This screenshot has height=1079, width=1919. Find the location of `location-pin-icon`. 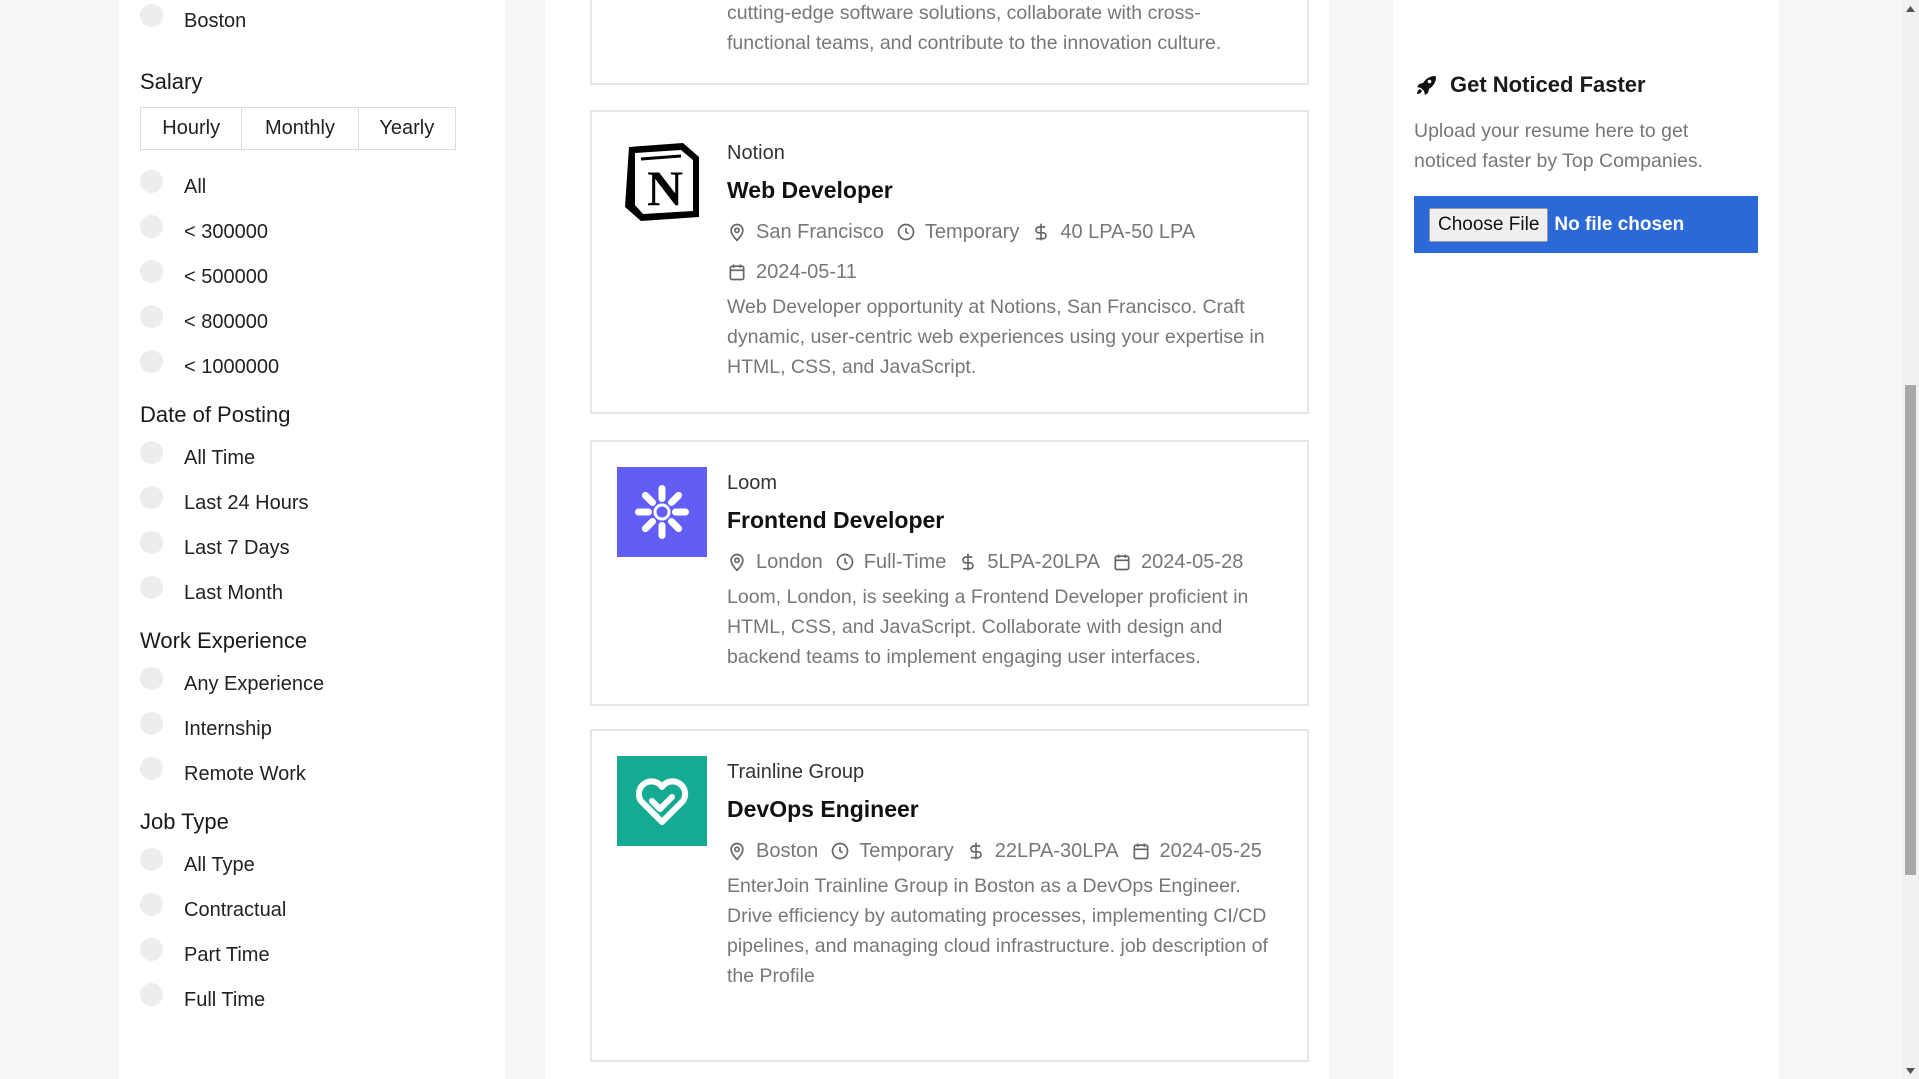

location-pin-icon is located at coordinates (737, 232).